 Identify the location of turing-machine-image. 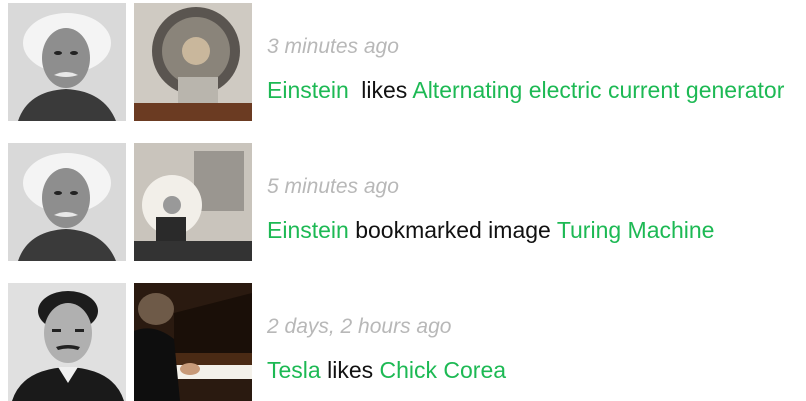
(193, 202).